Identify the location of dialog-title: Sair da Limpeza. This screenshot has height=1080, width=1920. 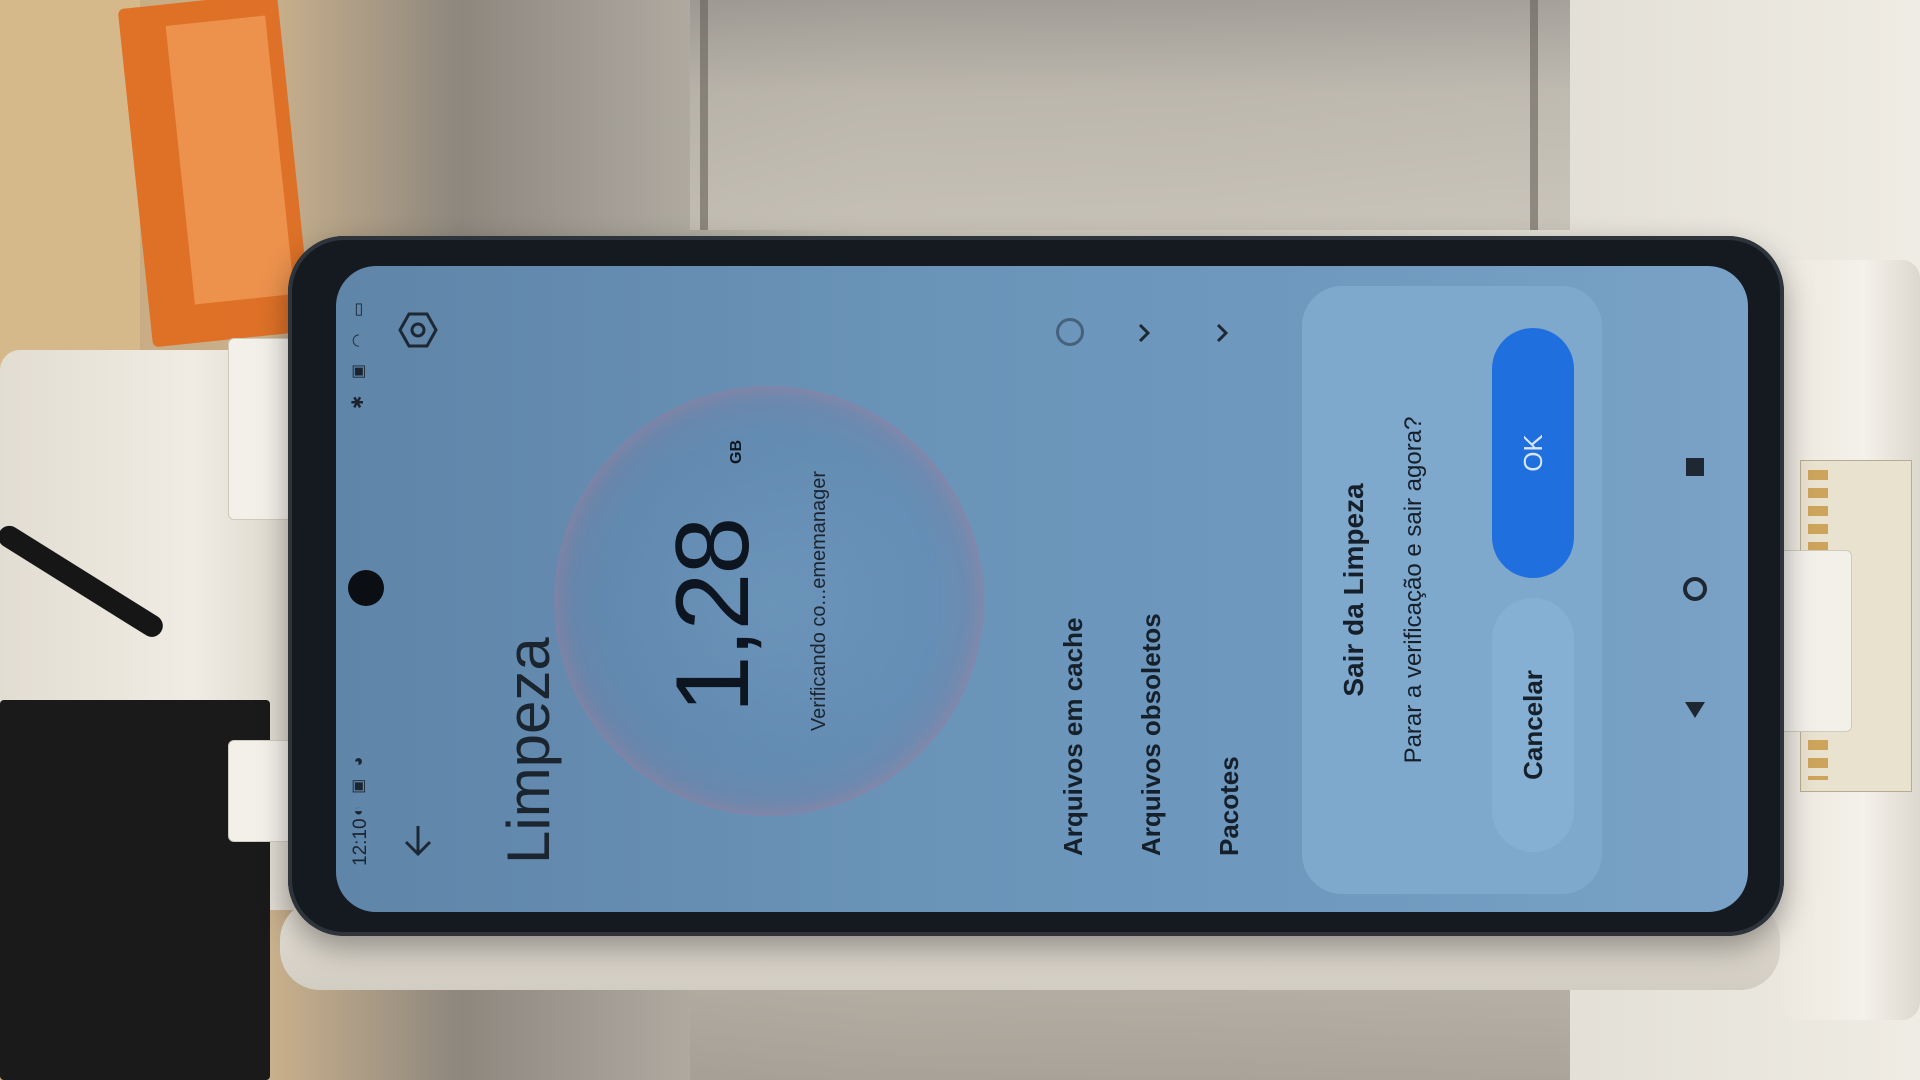
(1353, 590).